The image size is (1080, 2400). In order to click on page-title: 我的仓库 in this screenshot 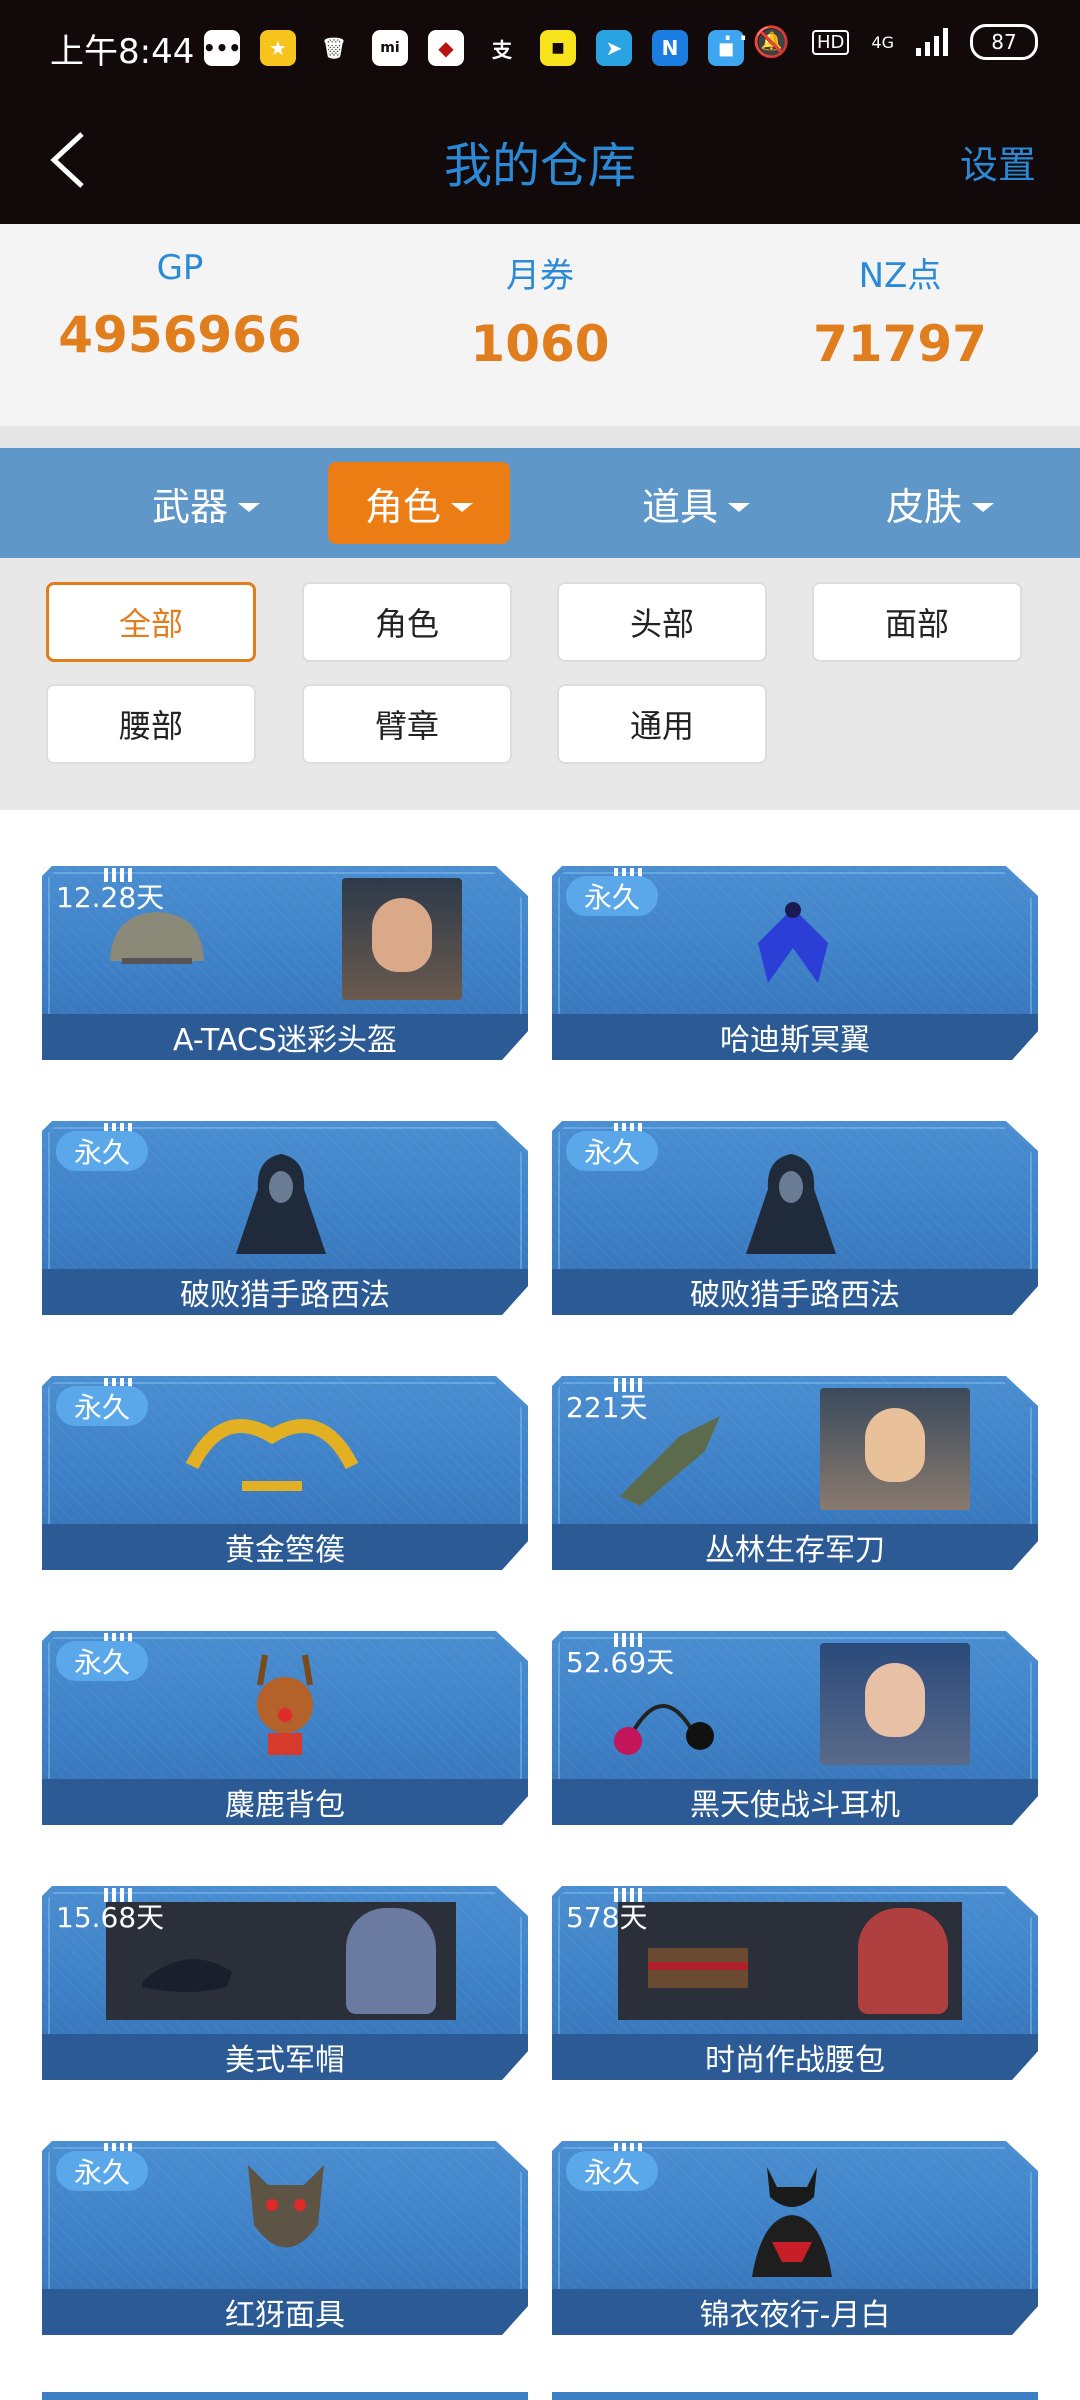, I will do `click(539, 166)`.